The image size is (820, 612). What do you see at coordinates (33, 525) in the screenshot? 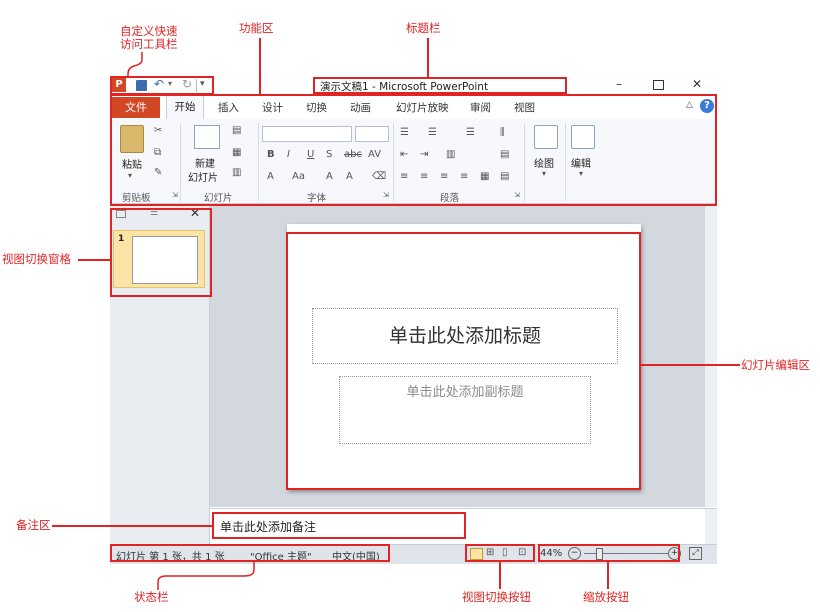
I see `annotation-notes: 备注区` at bounding box center [33, 525].